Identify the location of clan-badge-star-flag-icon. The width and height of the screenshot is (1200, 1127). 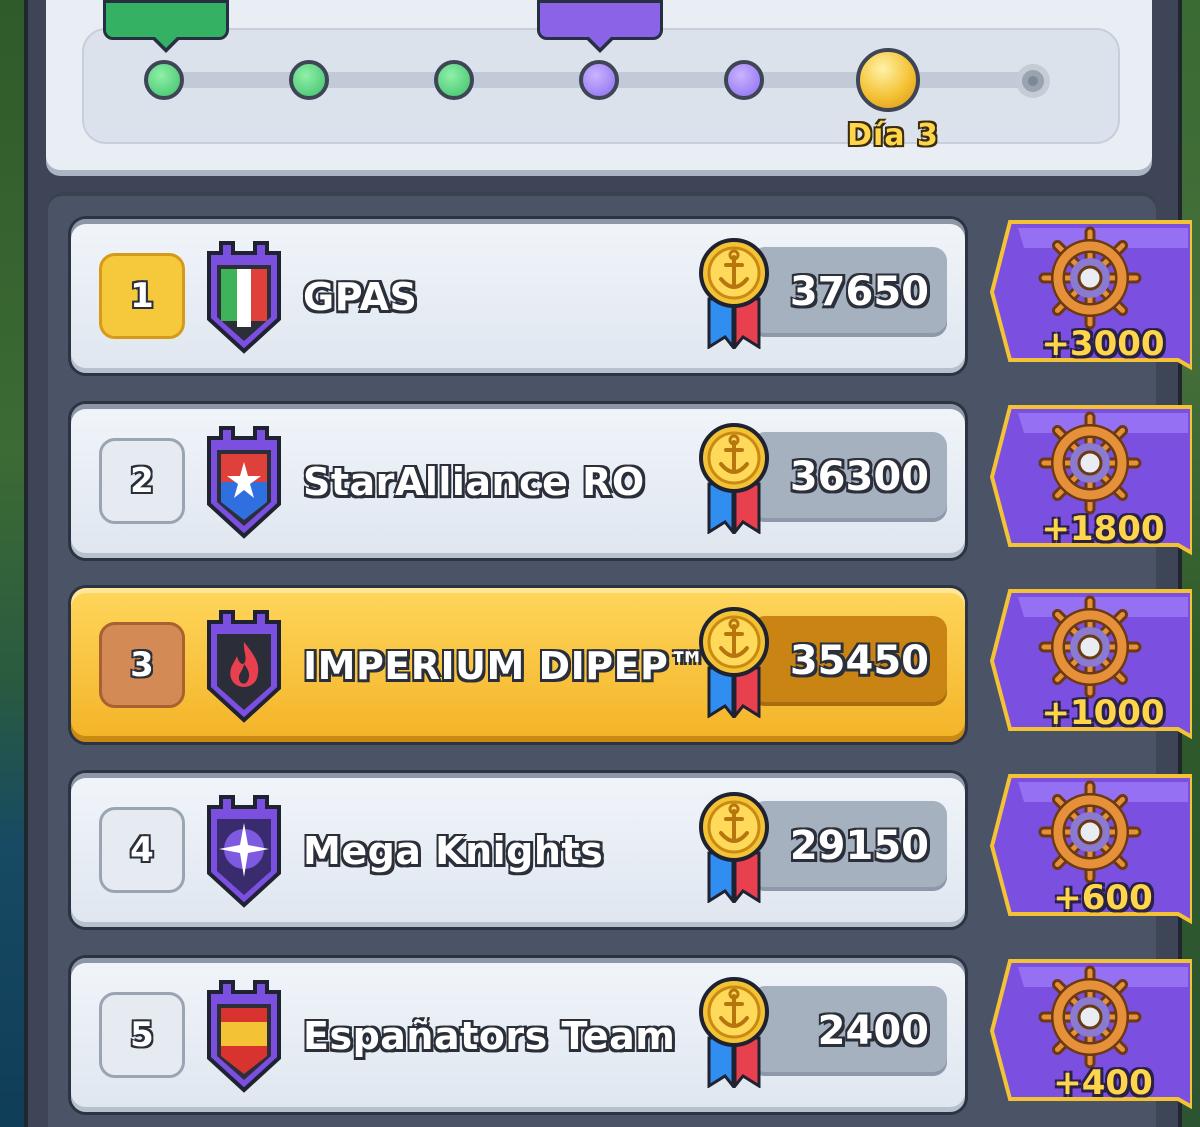
(244, 482).